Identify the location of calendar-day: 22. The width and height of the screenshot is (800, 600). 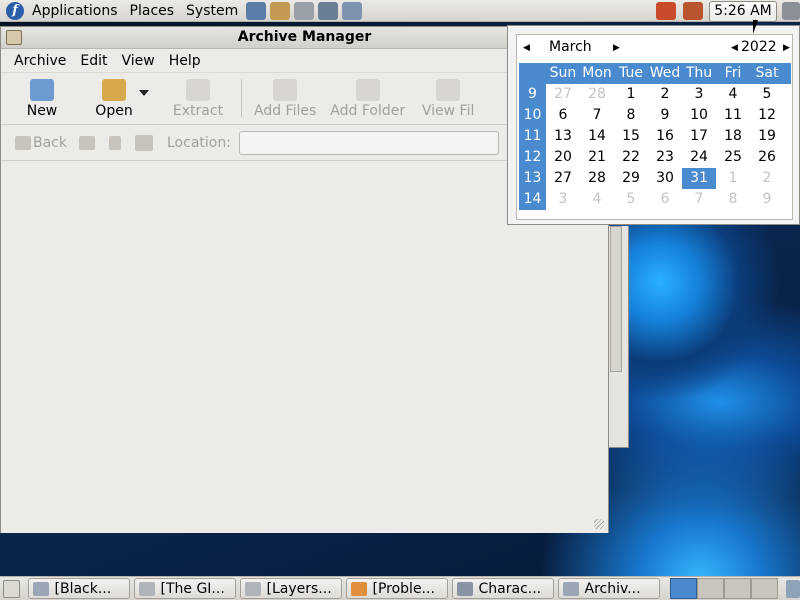
(631, 157).